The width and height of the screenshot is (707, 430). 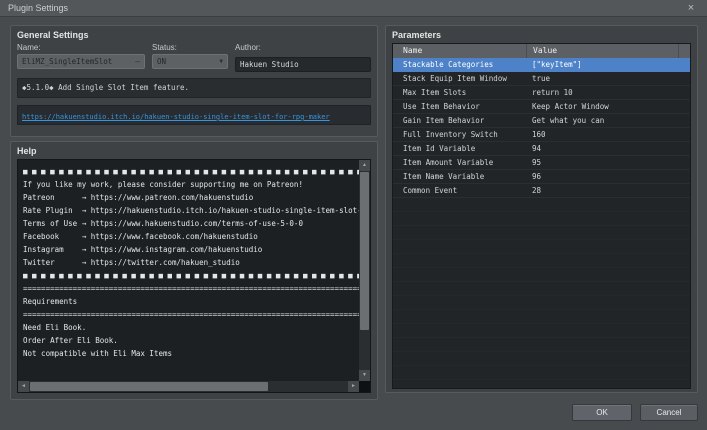 What do you see at coordinates (444, 176) in the screenshot?
I see `param-name-cell: Item Name Variable` at bounding box center [444, 176].